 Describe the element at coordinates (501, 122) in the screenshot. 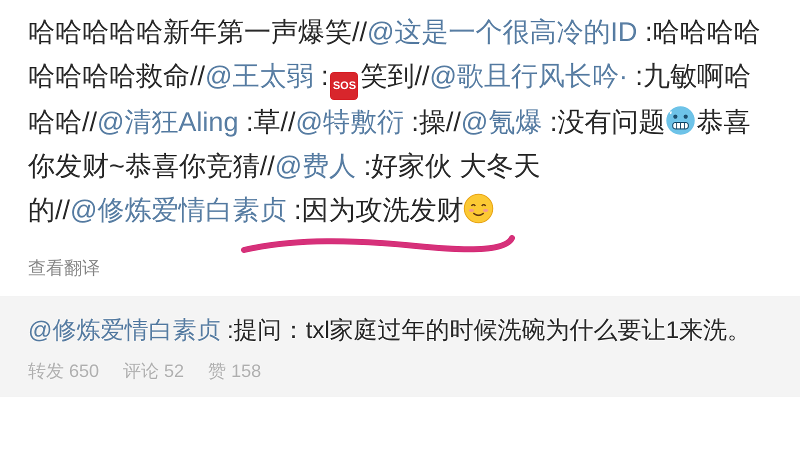

I see `mention-link: @氪爆` at that location.